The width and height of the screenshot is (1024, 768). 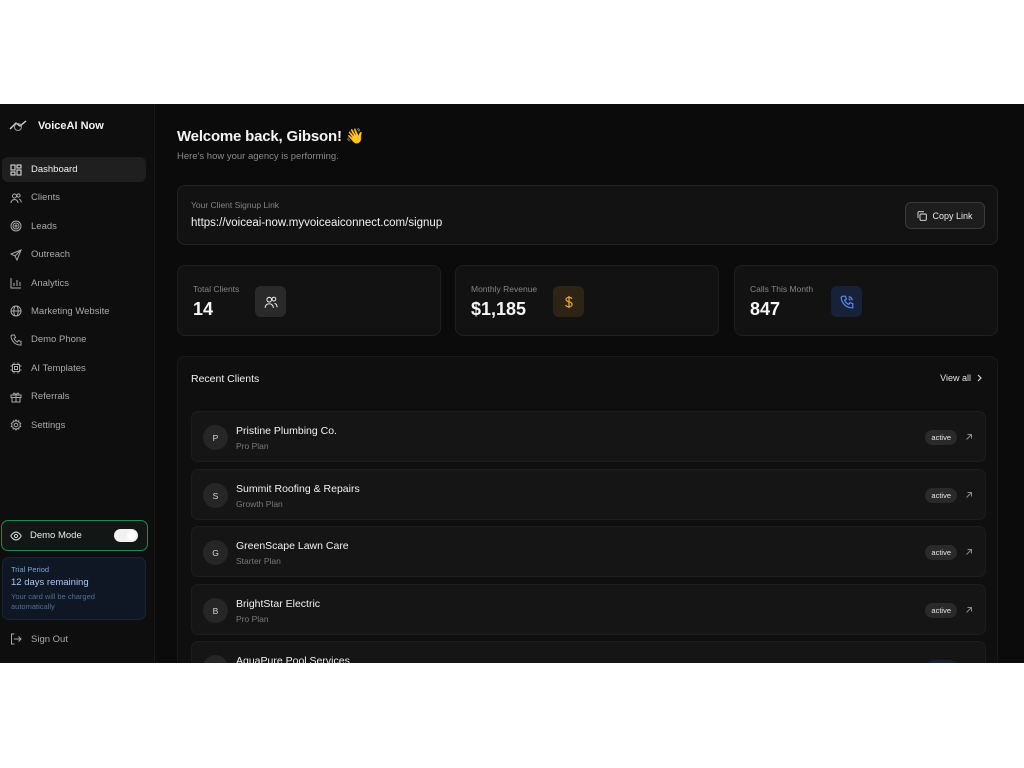 I want to click on client-name: GreenScape Lawn Care, so click(x=292, y=546).